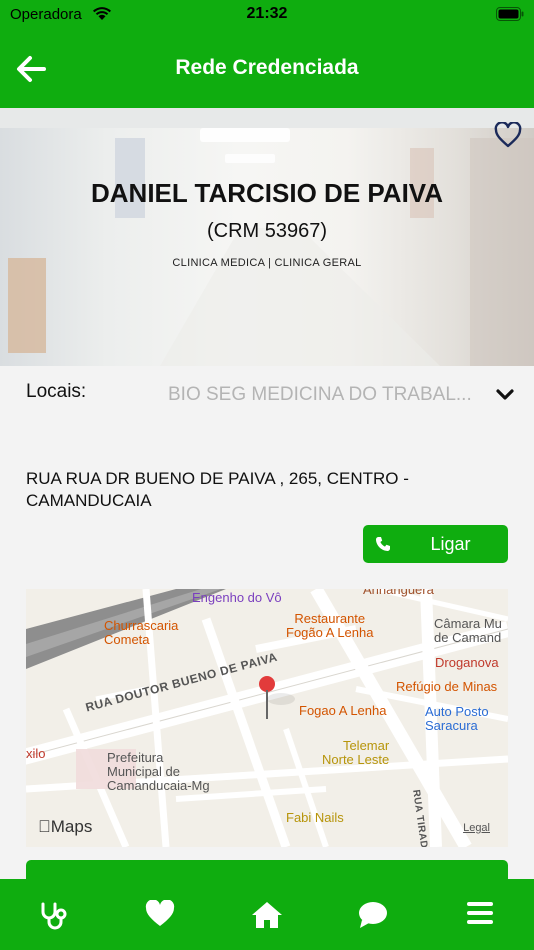  Describe the element at coordinates (508, 135) in the screenshot. I see `favorite-heart-icon` at that location.